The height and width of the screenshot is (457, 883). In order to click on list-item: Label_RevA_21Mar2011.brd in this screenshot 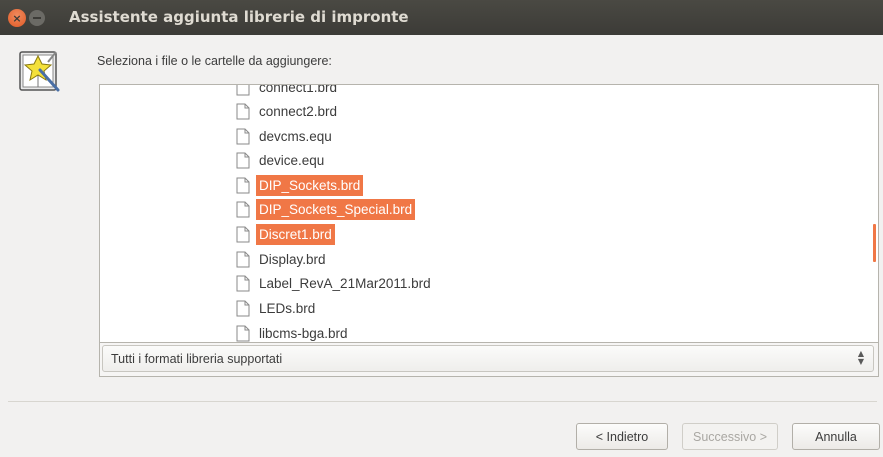, I will do `click(335, 283)`.